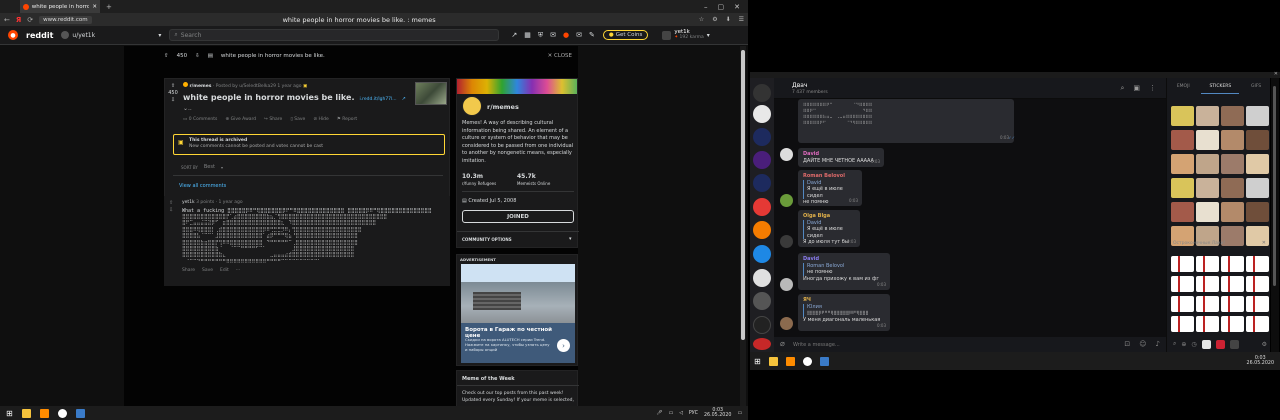 The image size is (1280, 420). Describe the element at coordinates (570, 239) in the screenshot. I see `chevron-down-icon: ▾` at that location.